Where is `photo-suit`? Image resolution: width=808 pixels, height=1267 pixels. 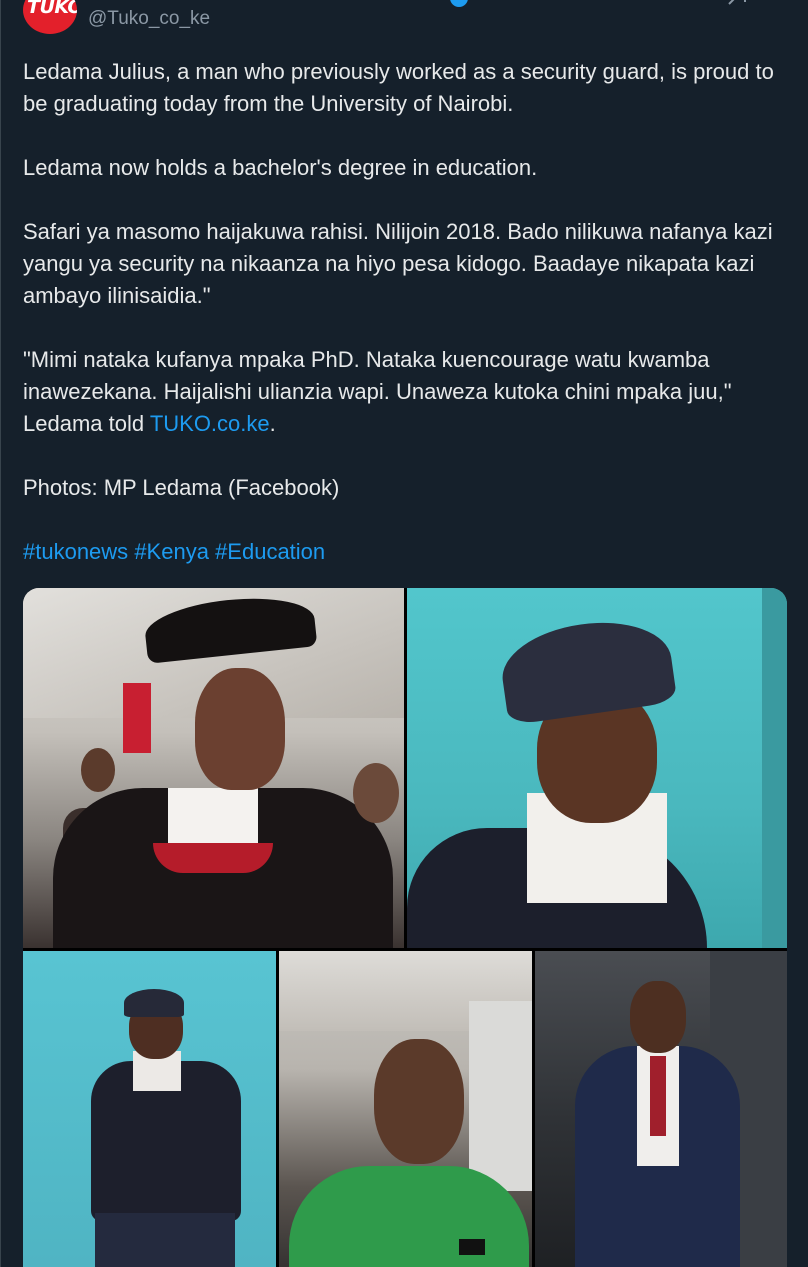
photo-suit is located at coordinates (661, 1109).